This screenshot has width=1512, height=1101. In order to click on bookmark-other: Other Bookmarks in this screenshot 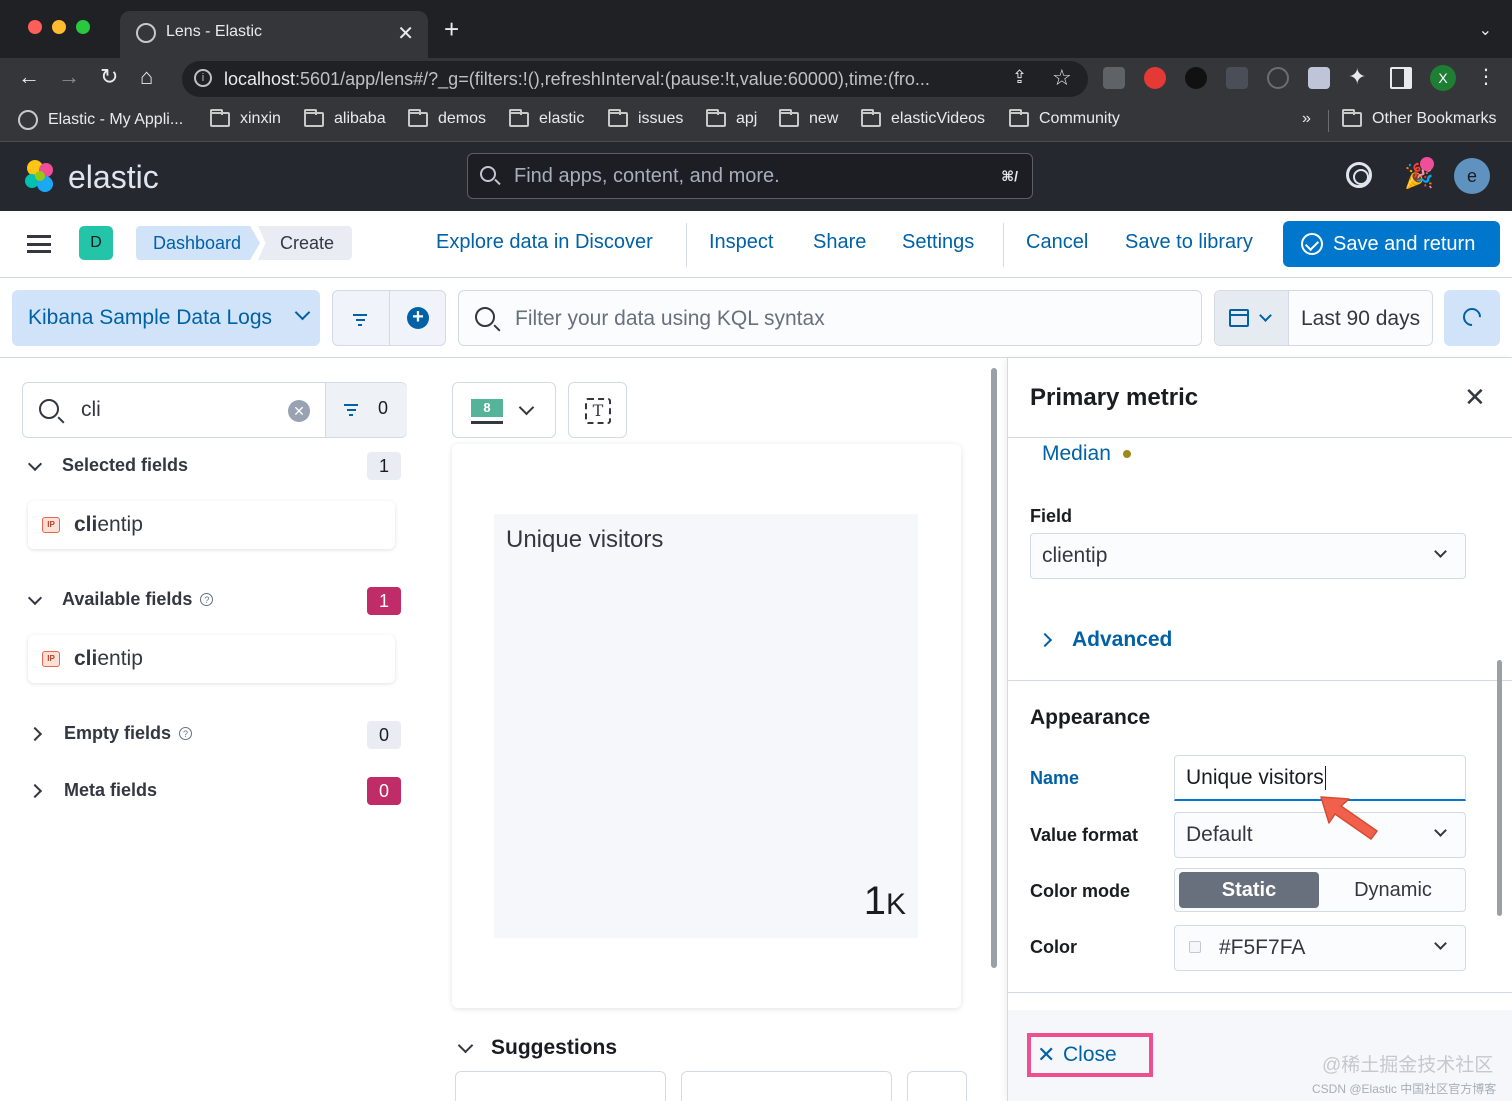, I will do `click(1419, 118)`.